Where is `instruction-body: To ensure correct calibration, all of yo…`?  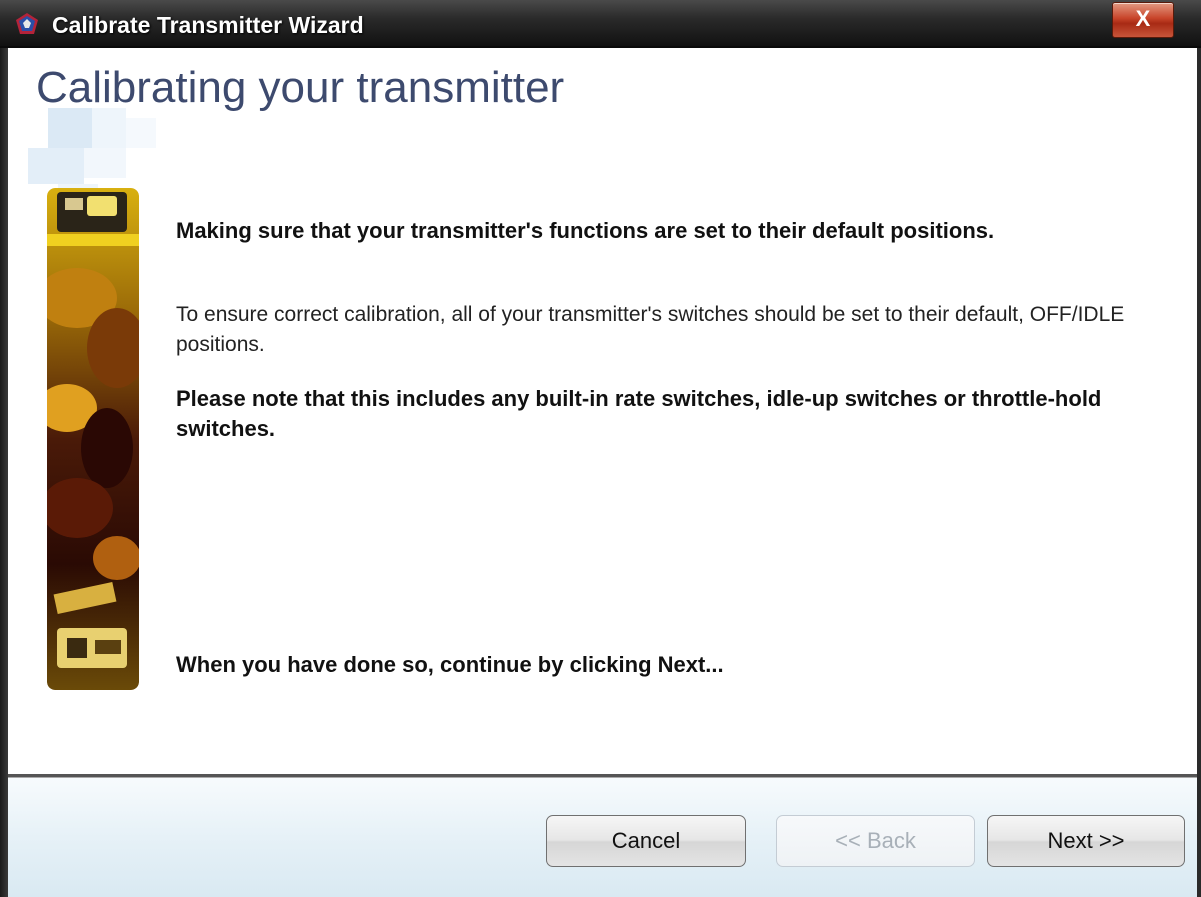 instruction-body: To ensure correct calibration, all of yo… is located at coordinates (650, 329).